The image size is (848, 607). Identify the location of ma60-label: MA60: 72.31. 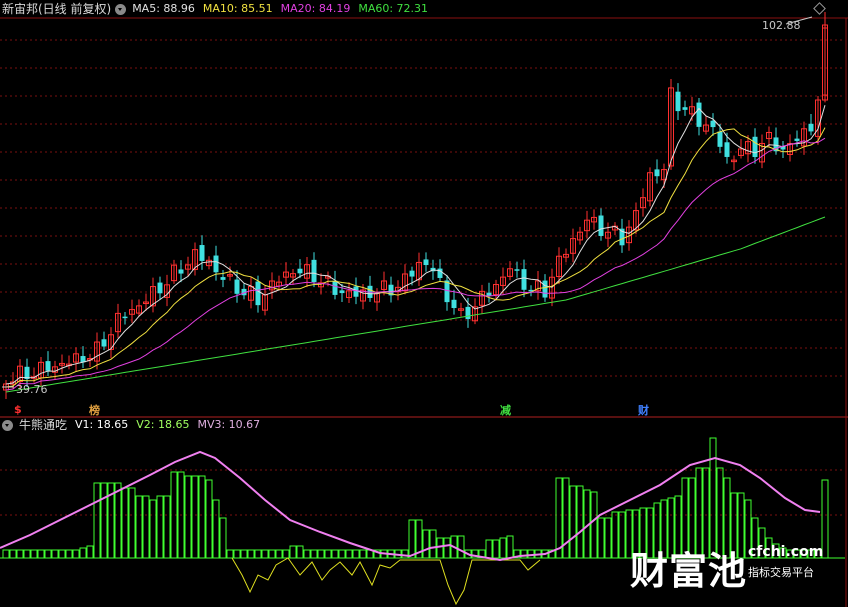
(393, 8).